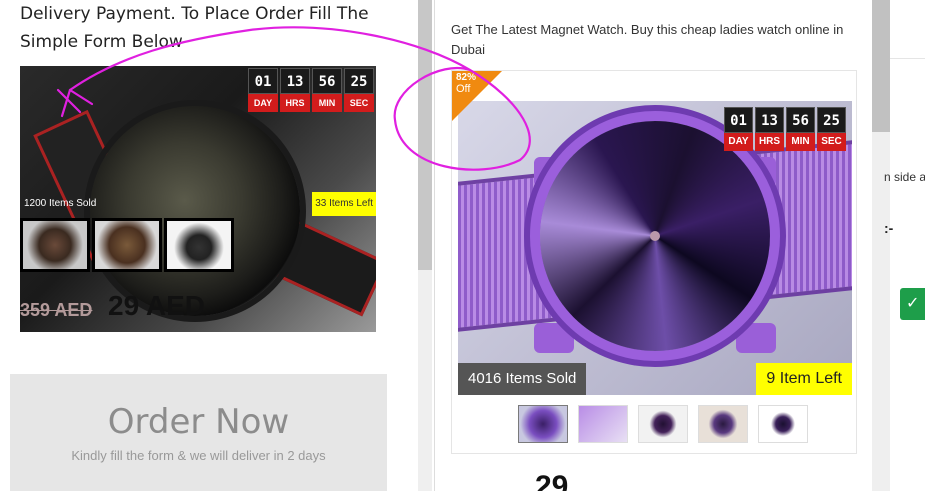 This screenshot has width=925, height=491. I want to click on discount-off-label: Off, so click(463, 89).